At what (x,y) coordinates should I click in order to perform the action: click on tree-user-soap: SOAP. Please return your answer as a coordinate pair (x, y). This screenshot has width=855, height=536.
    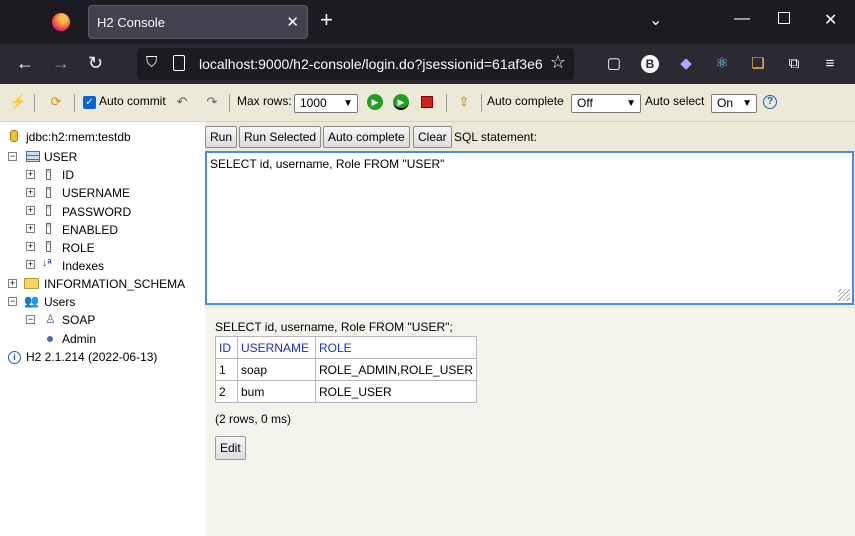
    Looking at the image, I should click on (78, 320).